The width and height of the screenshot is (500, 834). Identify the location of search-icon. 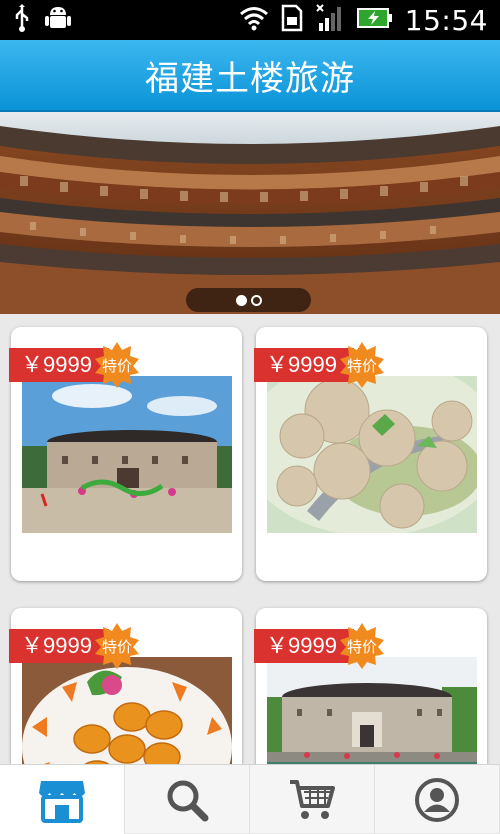
(188, 800).